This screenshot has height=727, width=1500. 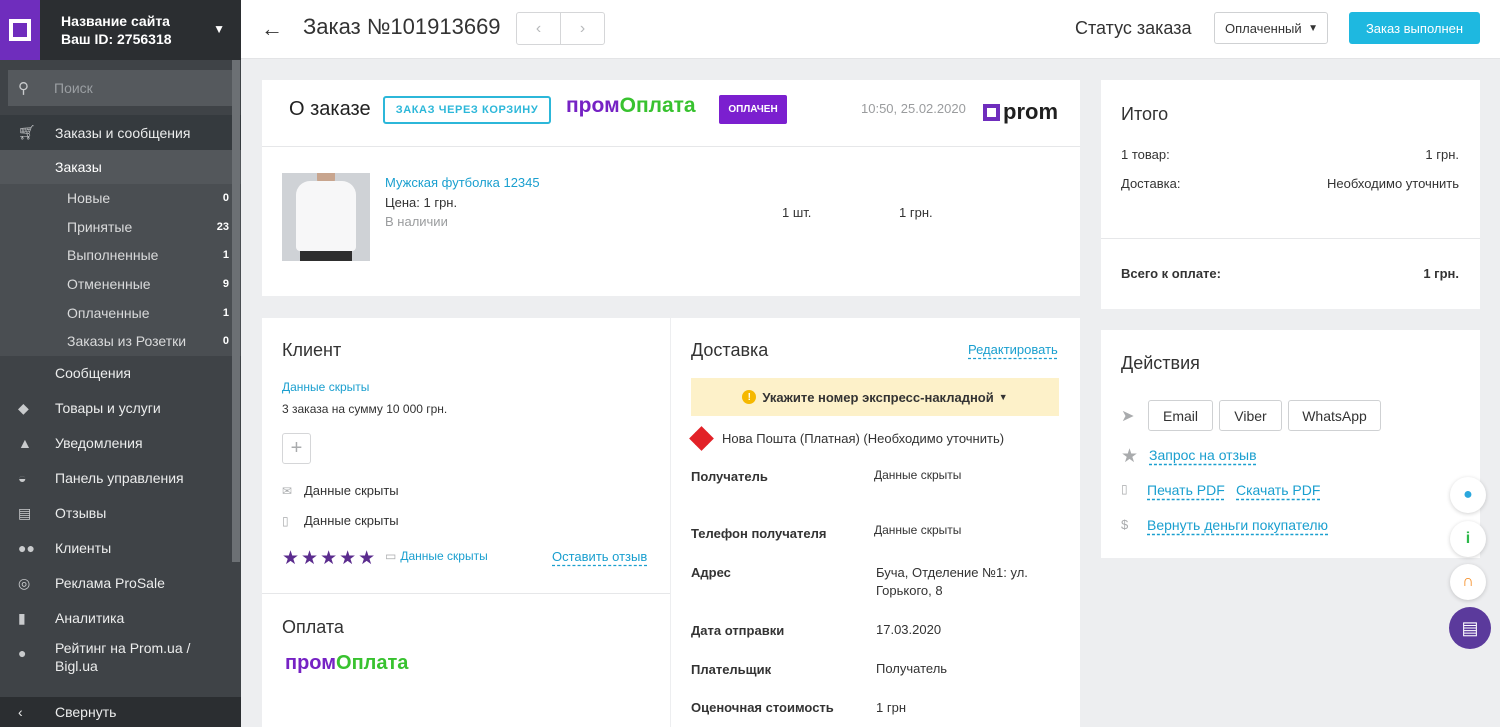 What do you see at coordinates (127, 341) in the screenshot?
I see `nav-label: Заказы из Розетки` at bounding box center [127, 341].